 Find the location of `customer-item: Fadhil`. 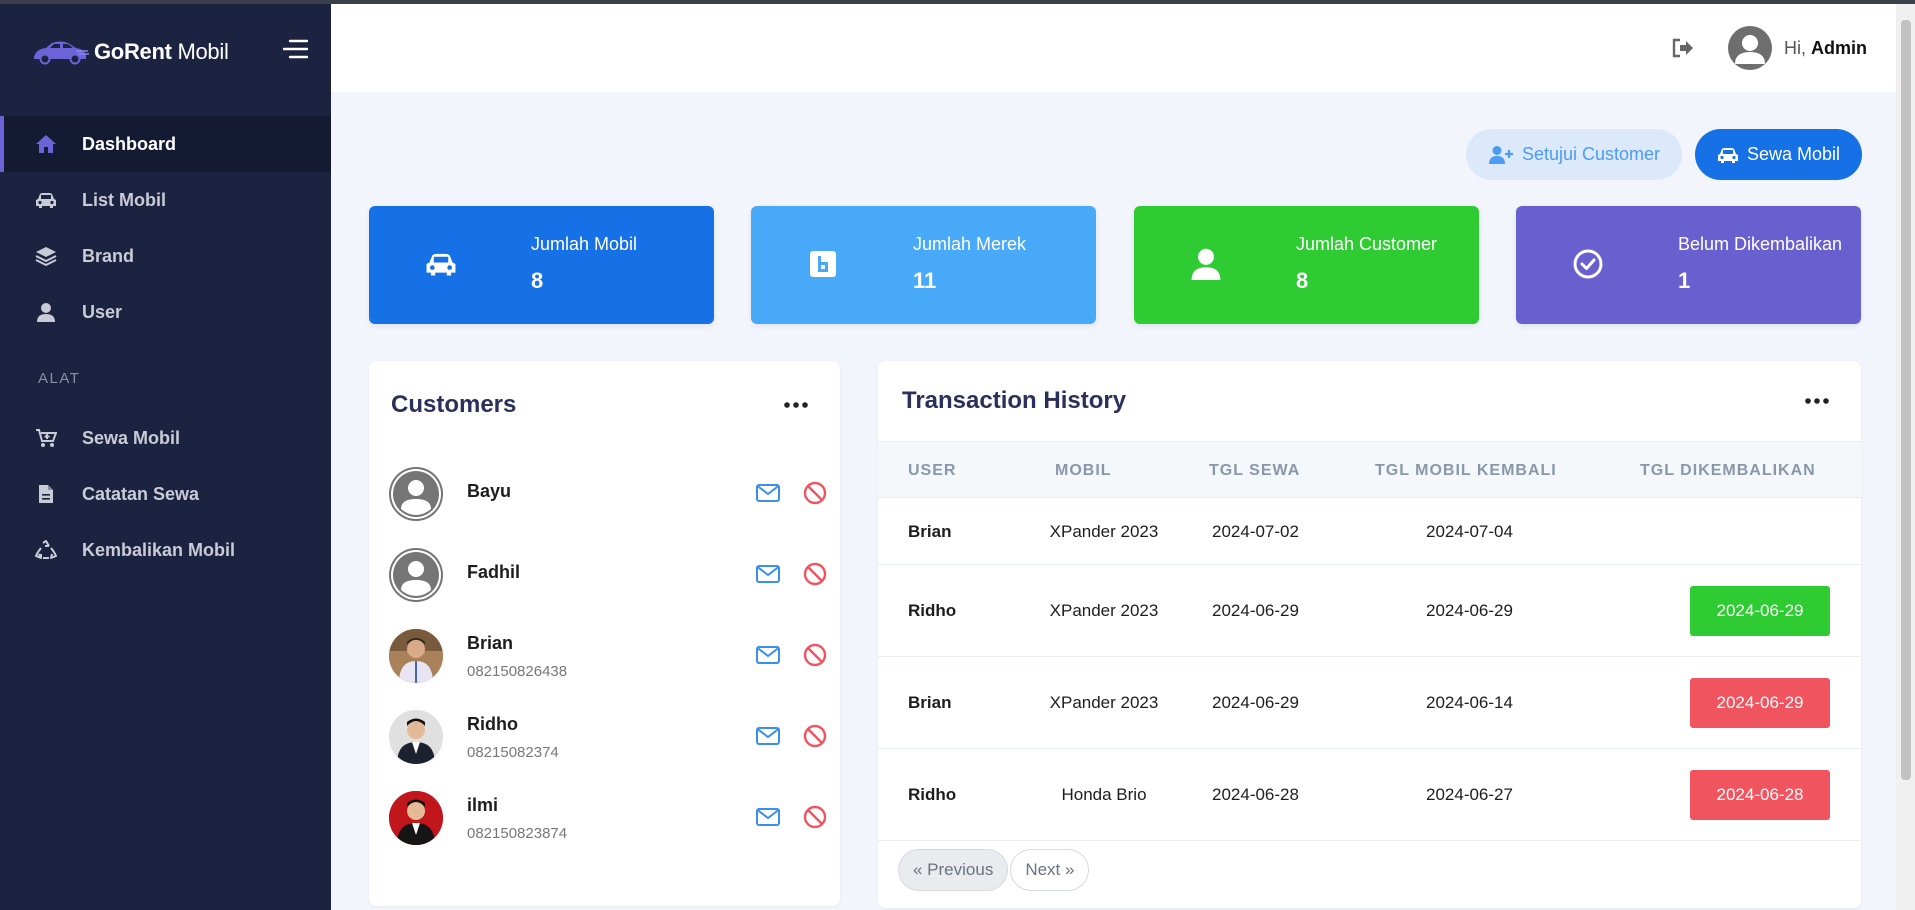

customer-item: Fadhil is located at coordinates (608, 575).